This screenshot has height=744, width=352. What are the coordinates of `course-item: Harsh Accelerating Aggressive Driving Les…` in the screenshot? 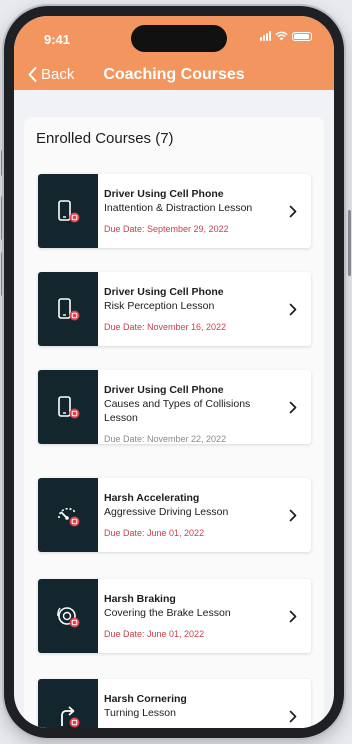 It's located at (174, 515).